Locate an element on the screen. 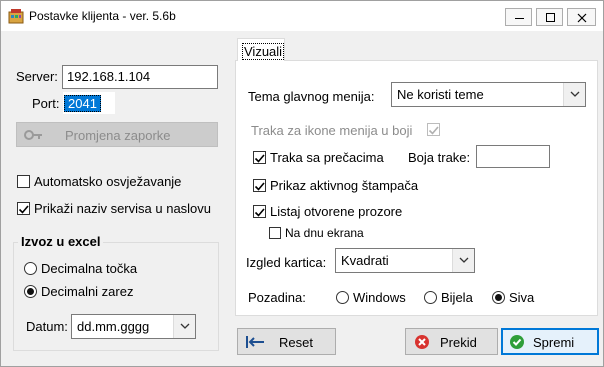  reset-label: Reset is located at coordinates (296, 342).